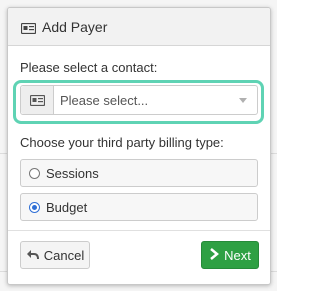  Describe the element at coordinates (139, 27) in the screenshot. I see `dialog-header: Add Payer` at that location.